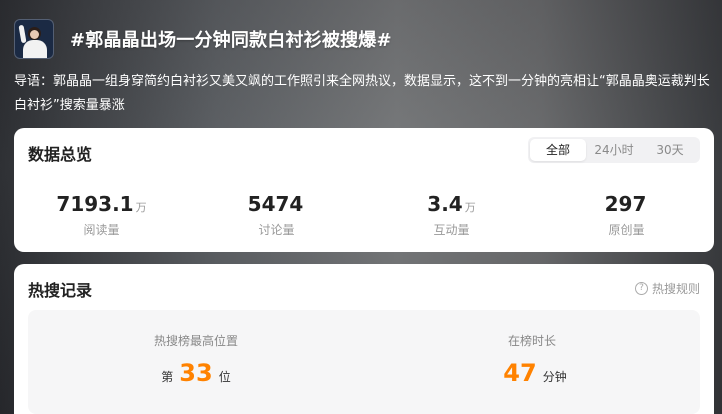  What do you see at coordinates (101, 204) in the screenshot?
I see `stat-value: 7193.1 万` at bounding box center [101, 204].